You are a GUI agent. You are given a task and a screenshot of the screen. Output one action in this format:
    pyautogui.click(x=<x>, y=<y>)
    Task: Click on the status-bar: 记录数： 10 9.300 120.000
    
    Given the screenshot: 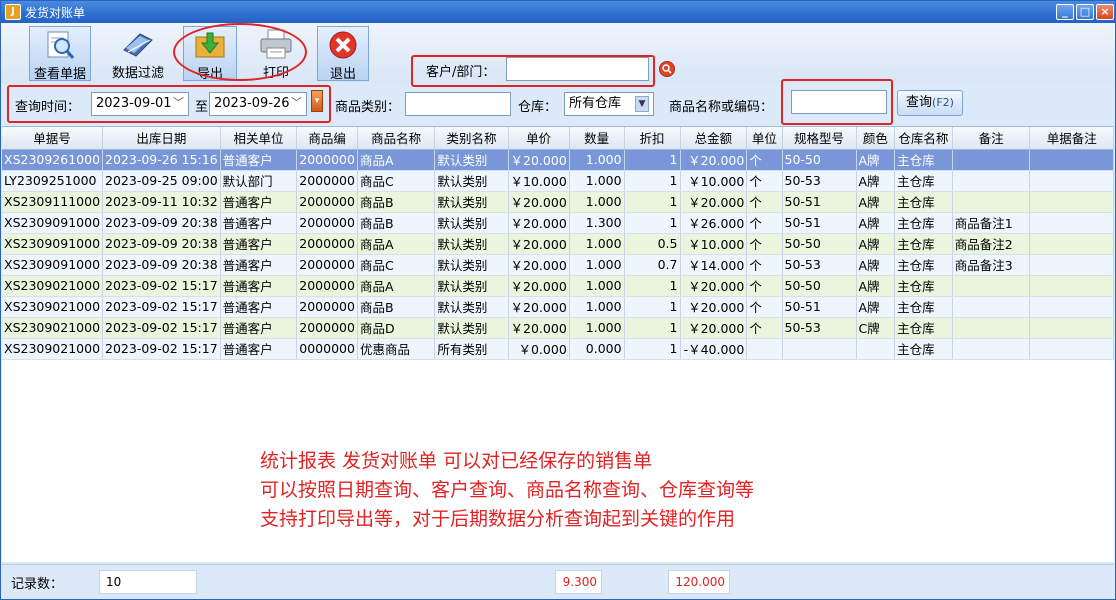 What is the action you would take?
    pyautogui.click(x=558, y=581)
    